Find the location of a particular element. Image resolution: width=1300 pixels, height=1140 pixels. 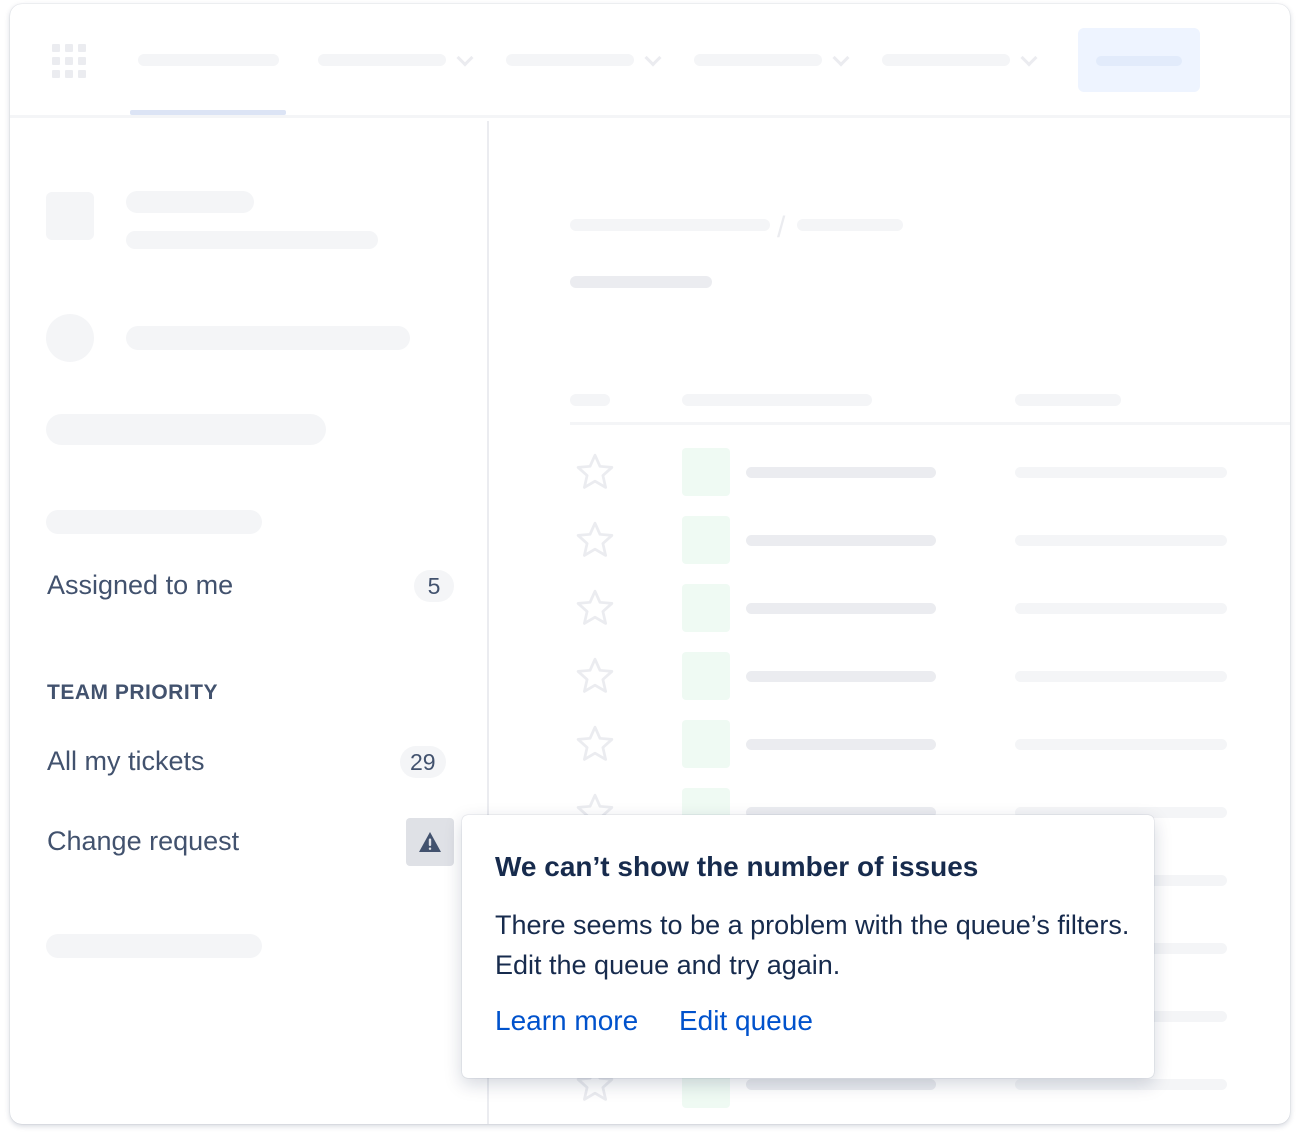

project-name-placeholder is located at coordinates (190, 202).